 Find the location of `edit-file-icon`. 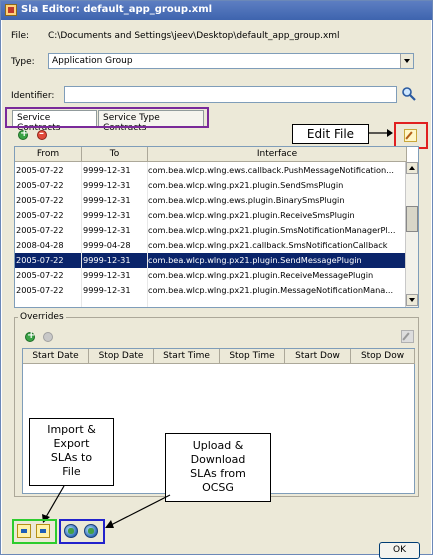

edit-file-icon is located at coordinates (410, 135).